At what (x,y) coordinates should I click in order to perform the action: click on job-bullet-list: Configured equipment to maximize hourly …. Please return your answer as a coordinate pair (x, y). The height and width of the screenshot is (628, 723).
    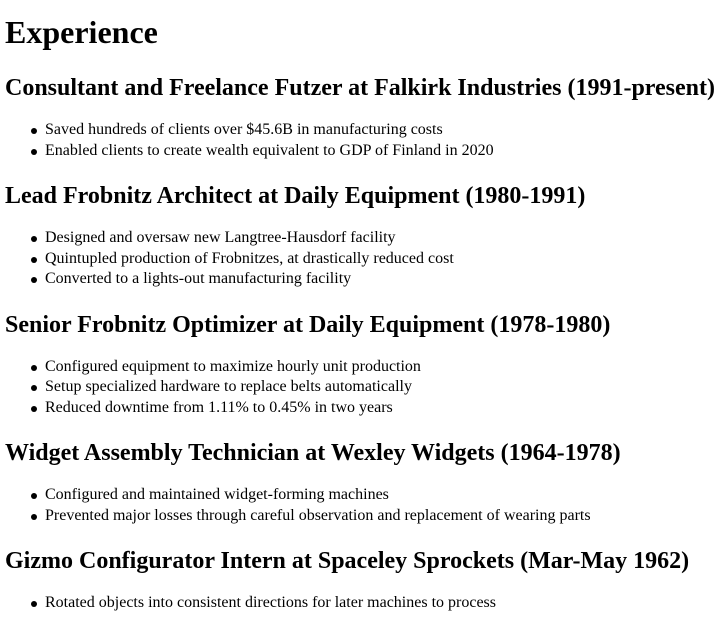
    Looking at the image, I should click on (364, 388).